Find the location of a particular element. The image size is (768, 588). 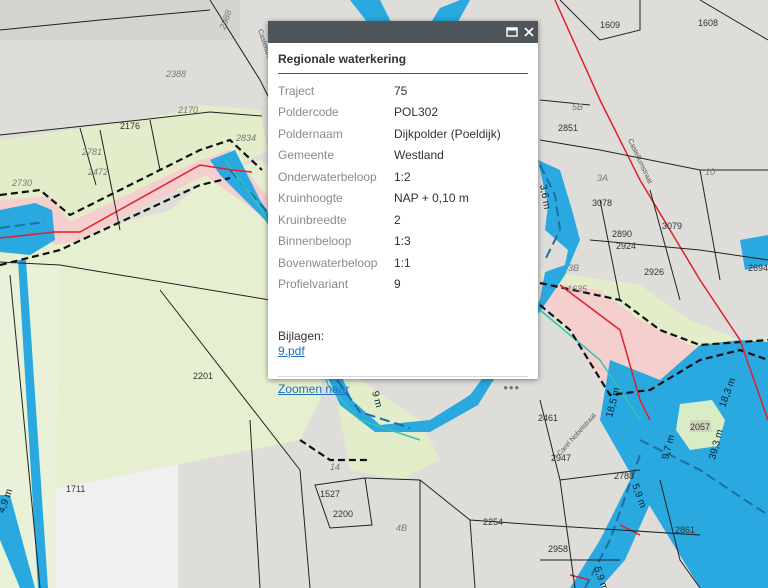

parcel-label: 2254 is located at coordinates (493, 522).